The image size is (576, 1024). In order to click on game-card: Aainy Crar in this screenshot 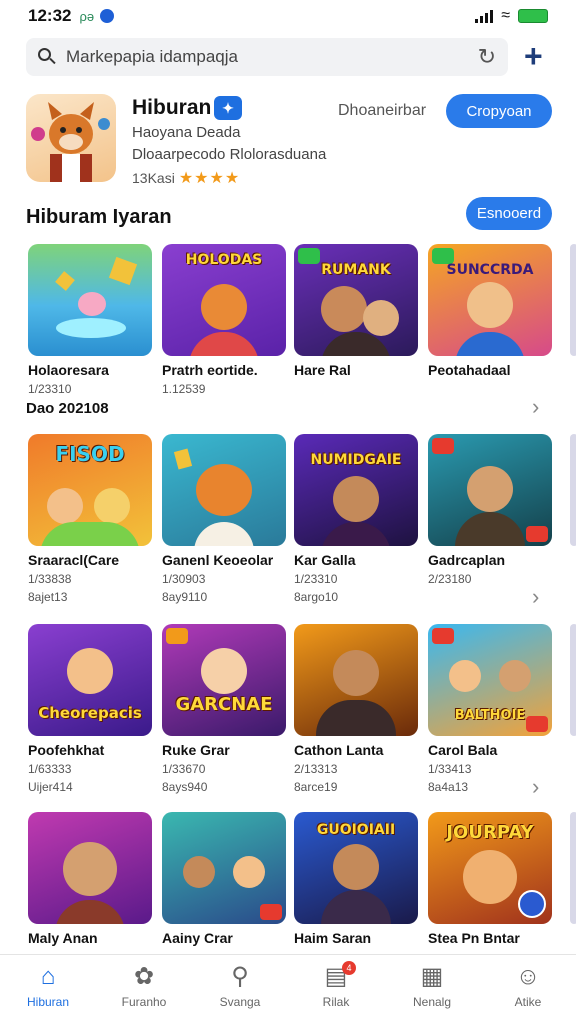, I will do `click(224, 879)`.